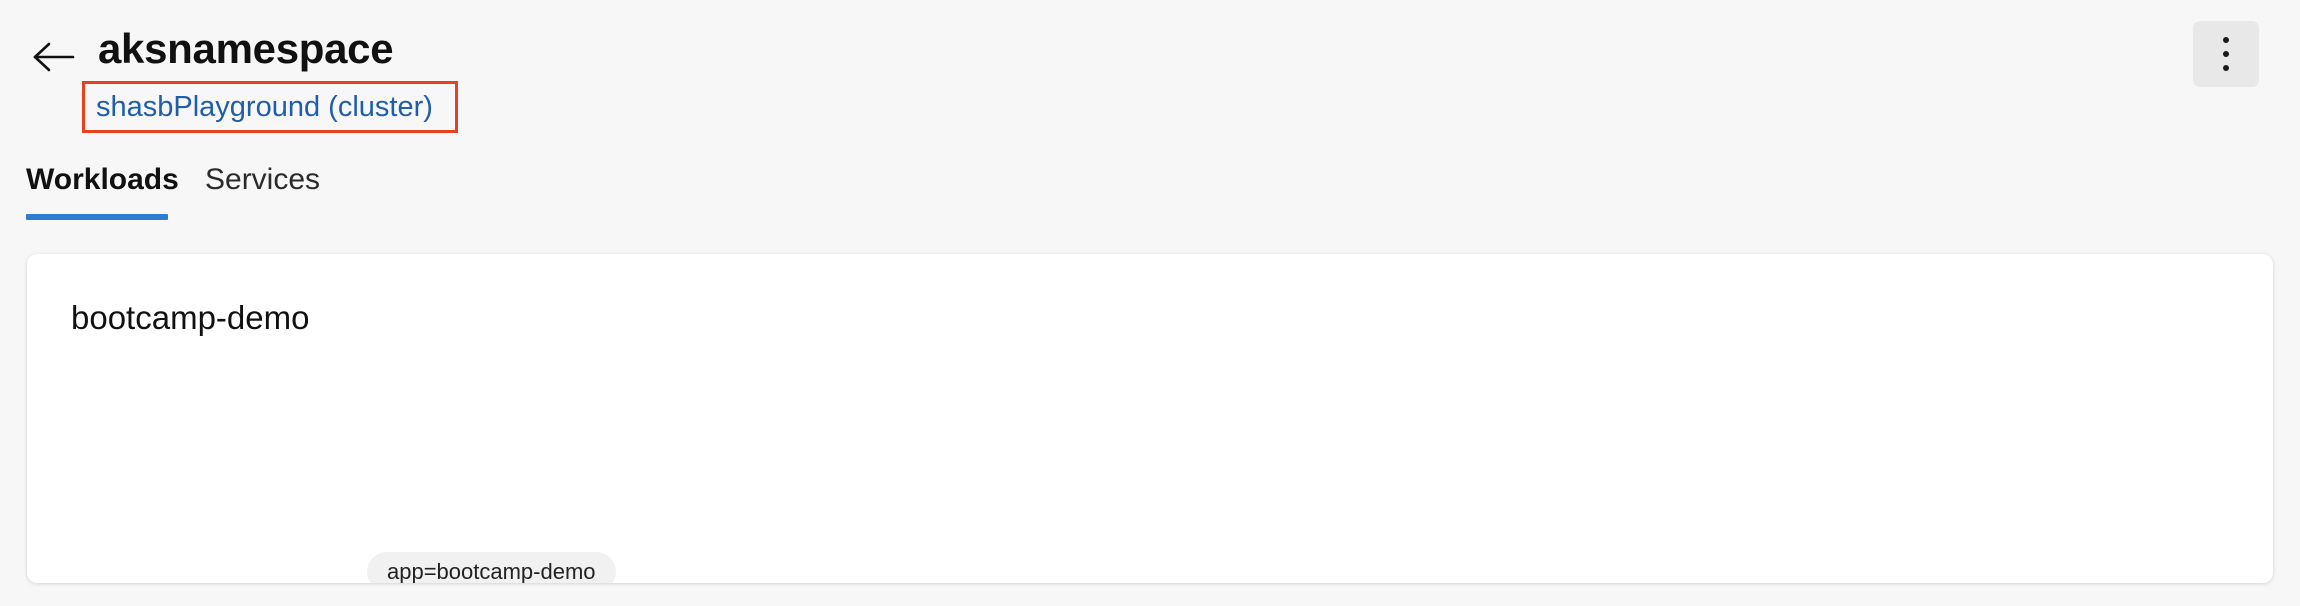 This screenshot has height=606, width=2300. I want to click on tab-workloads: Workloads, so click(102, 180).